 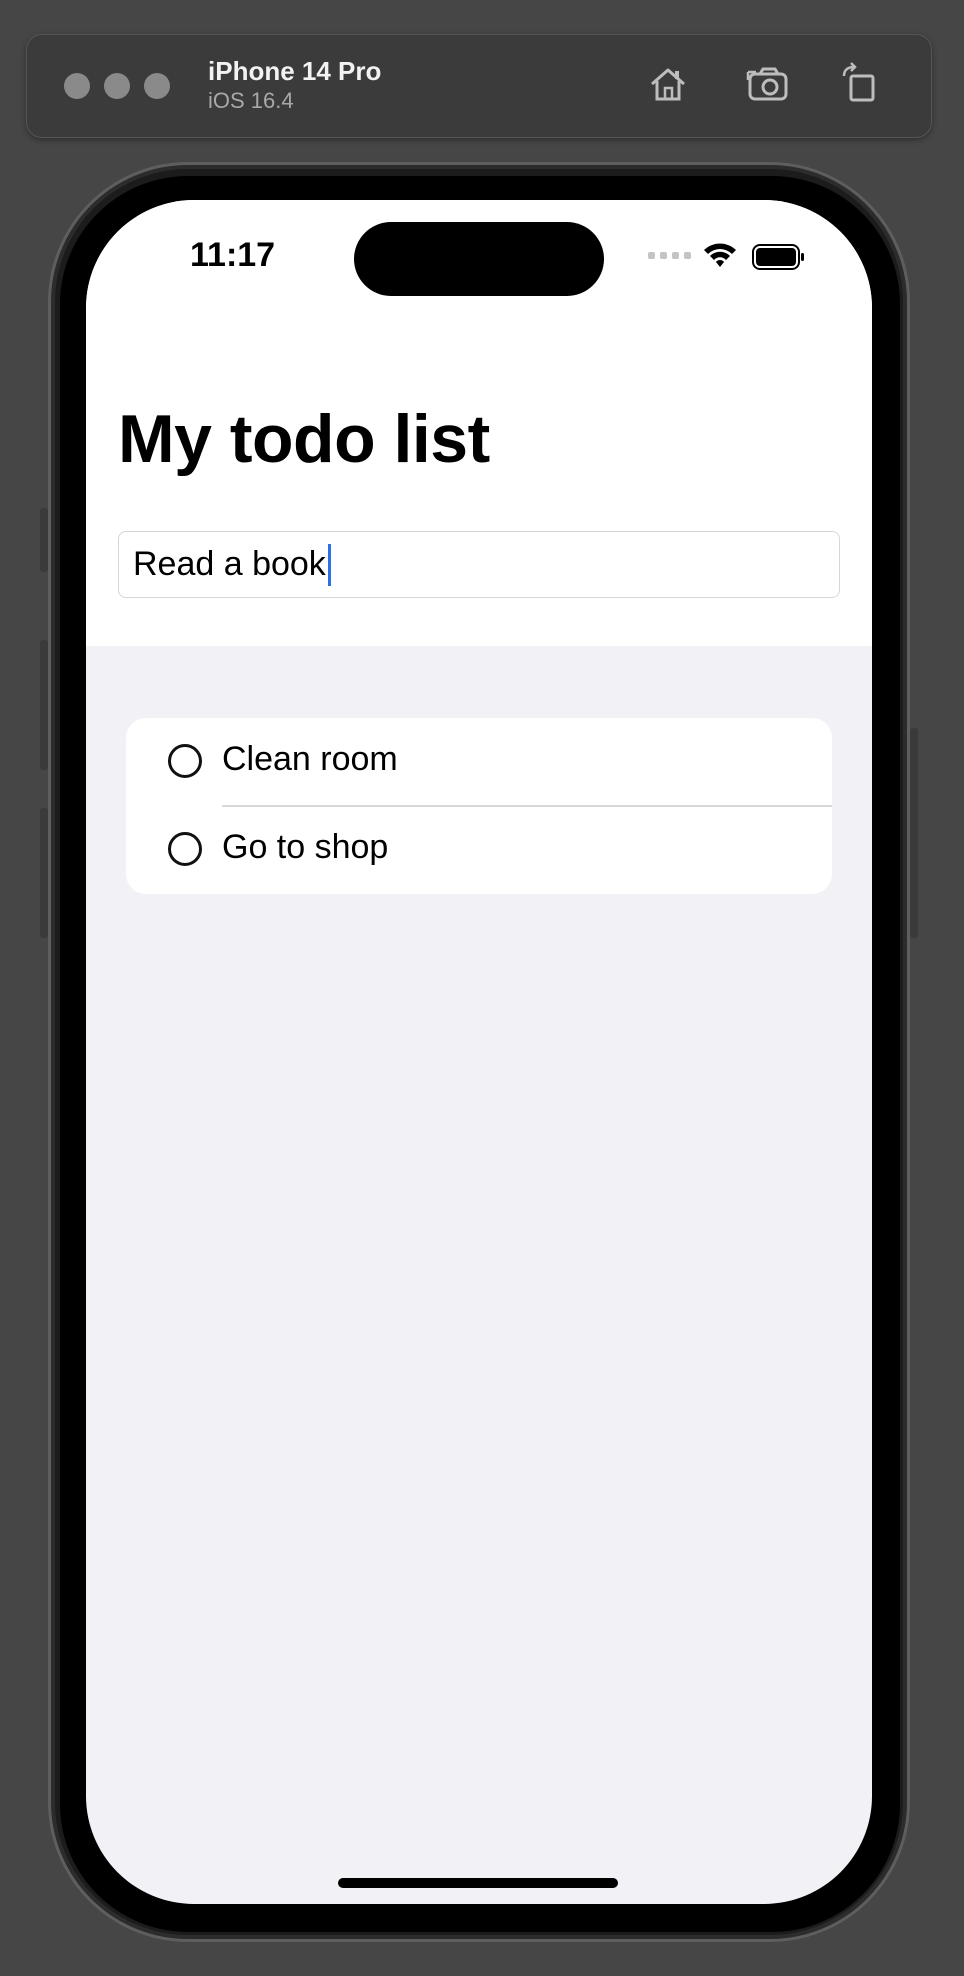 What do you see at coordinates (251, 100) in the screenshot?
I see `os-version: iOS 16.4` at bounding box center [251, 100].